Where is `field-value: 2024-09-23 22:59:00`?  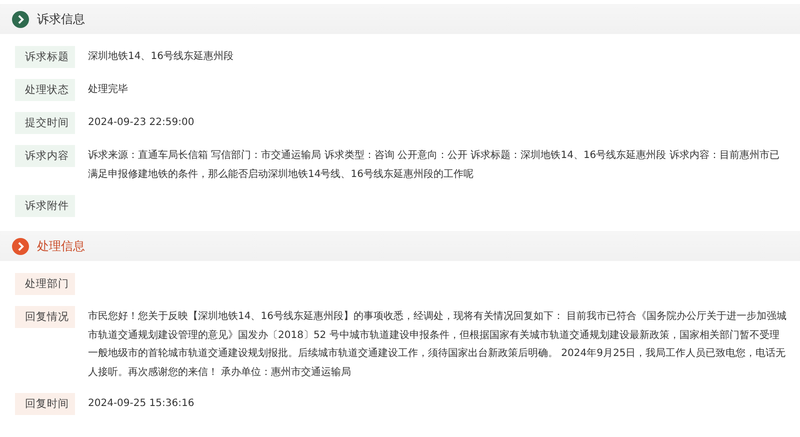 field-value: 2024-09-23 22:59:00 is located at coordinates (142, 123).